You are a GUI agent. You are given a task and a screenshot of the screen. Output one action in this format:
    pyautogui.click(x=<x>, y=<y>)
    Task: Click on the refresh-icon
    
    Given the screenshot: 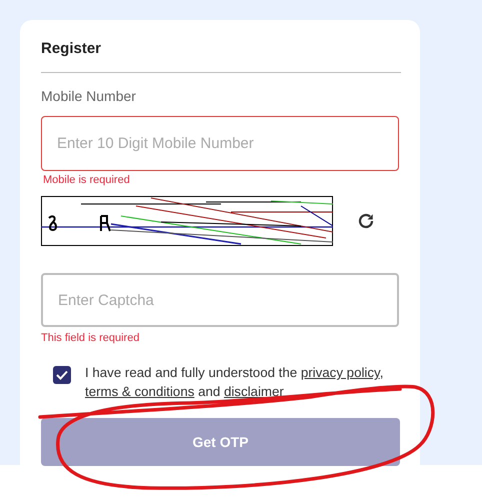 What is the action you would take?
    pyautogui.click(x=366, y=221)
    